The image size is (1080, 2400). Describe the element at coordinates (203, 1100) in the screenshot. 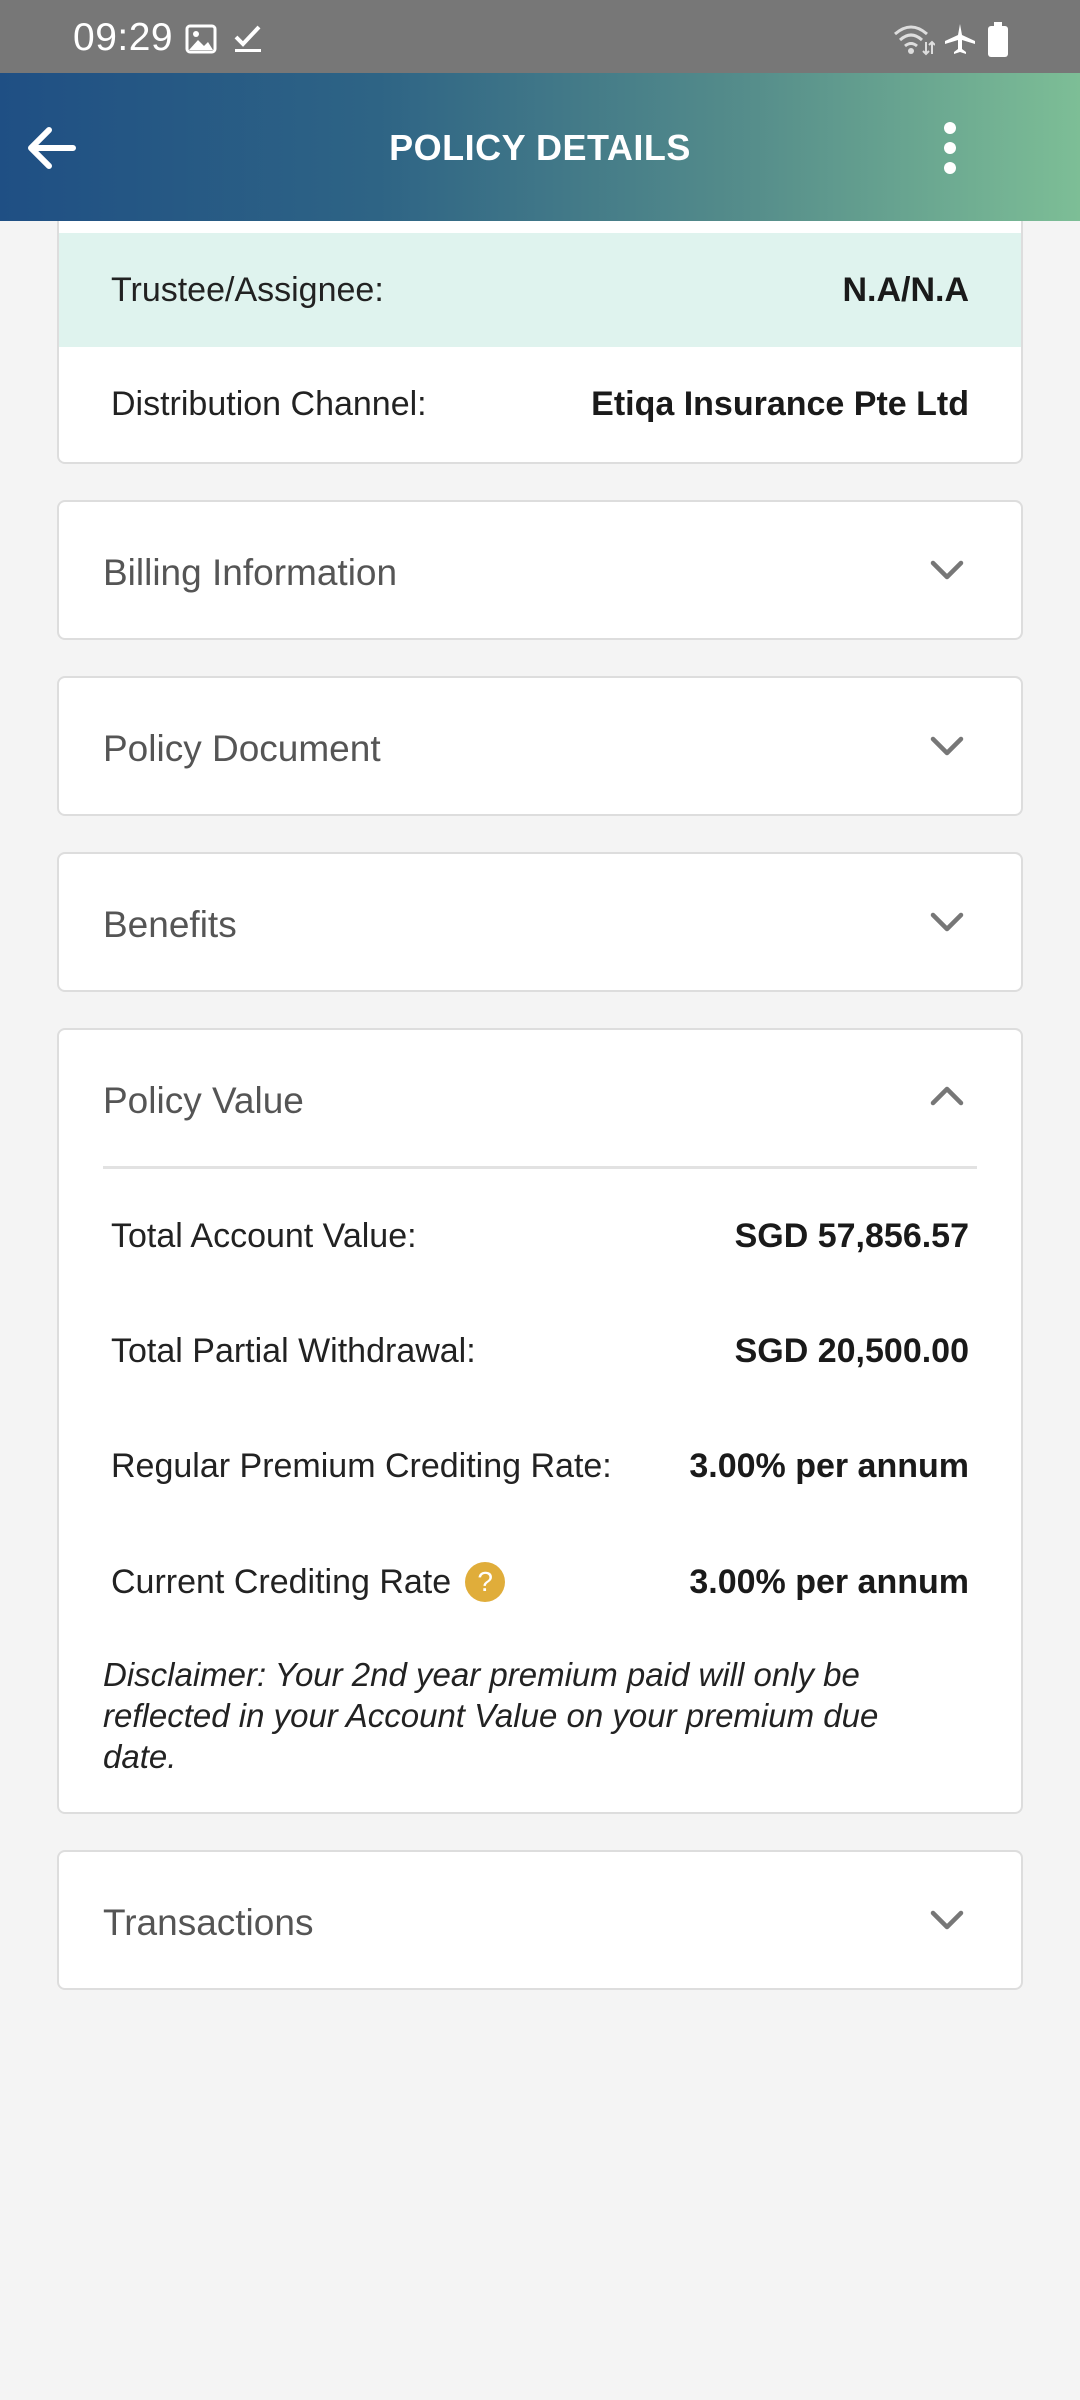

I see `policy-value-title: Policy Value` at that location.